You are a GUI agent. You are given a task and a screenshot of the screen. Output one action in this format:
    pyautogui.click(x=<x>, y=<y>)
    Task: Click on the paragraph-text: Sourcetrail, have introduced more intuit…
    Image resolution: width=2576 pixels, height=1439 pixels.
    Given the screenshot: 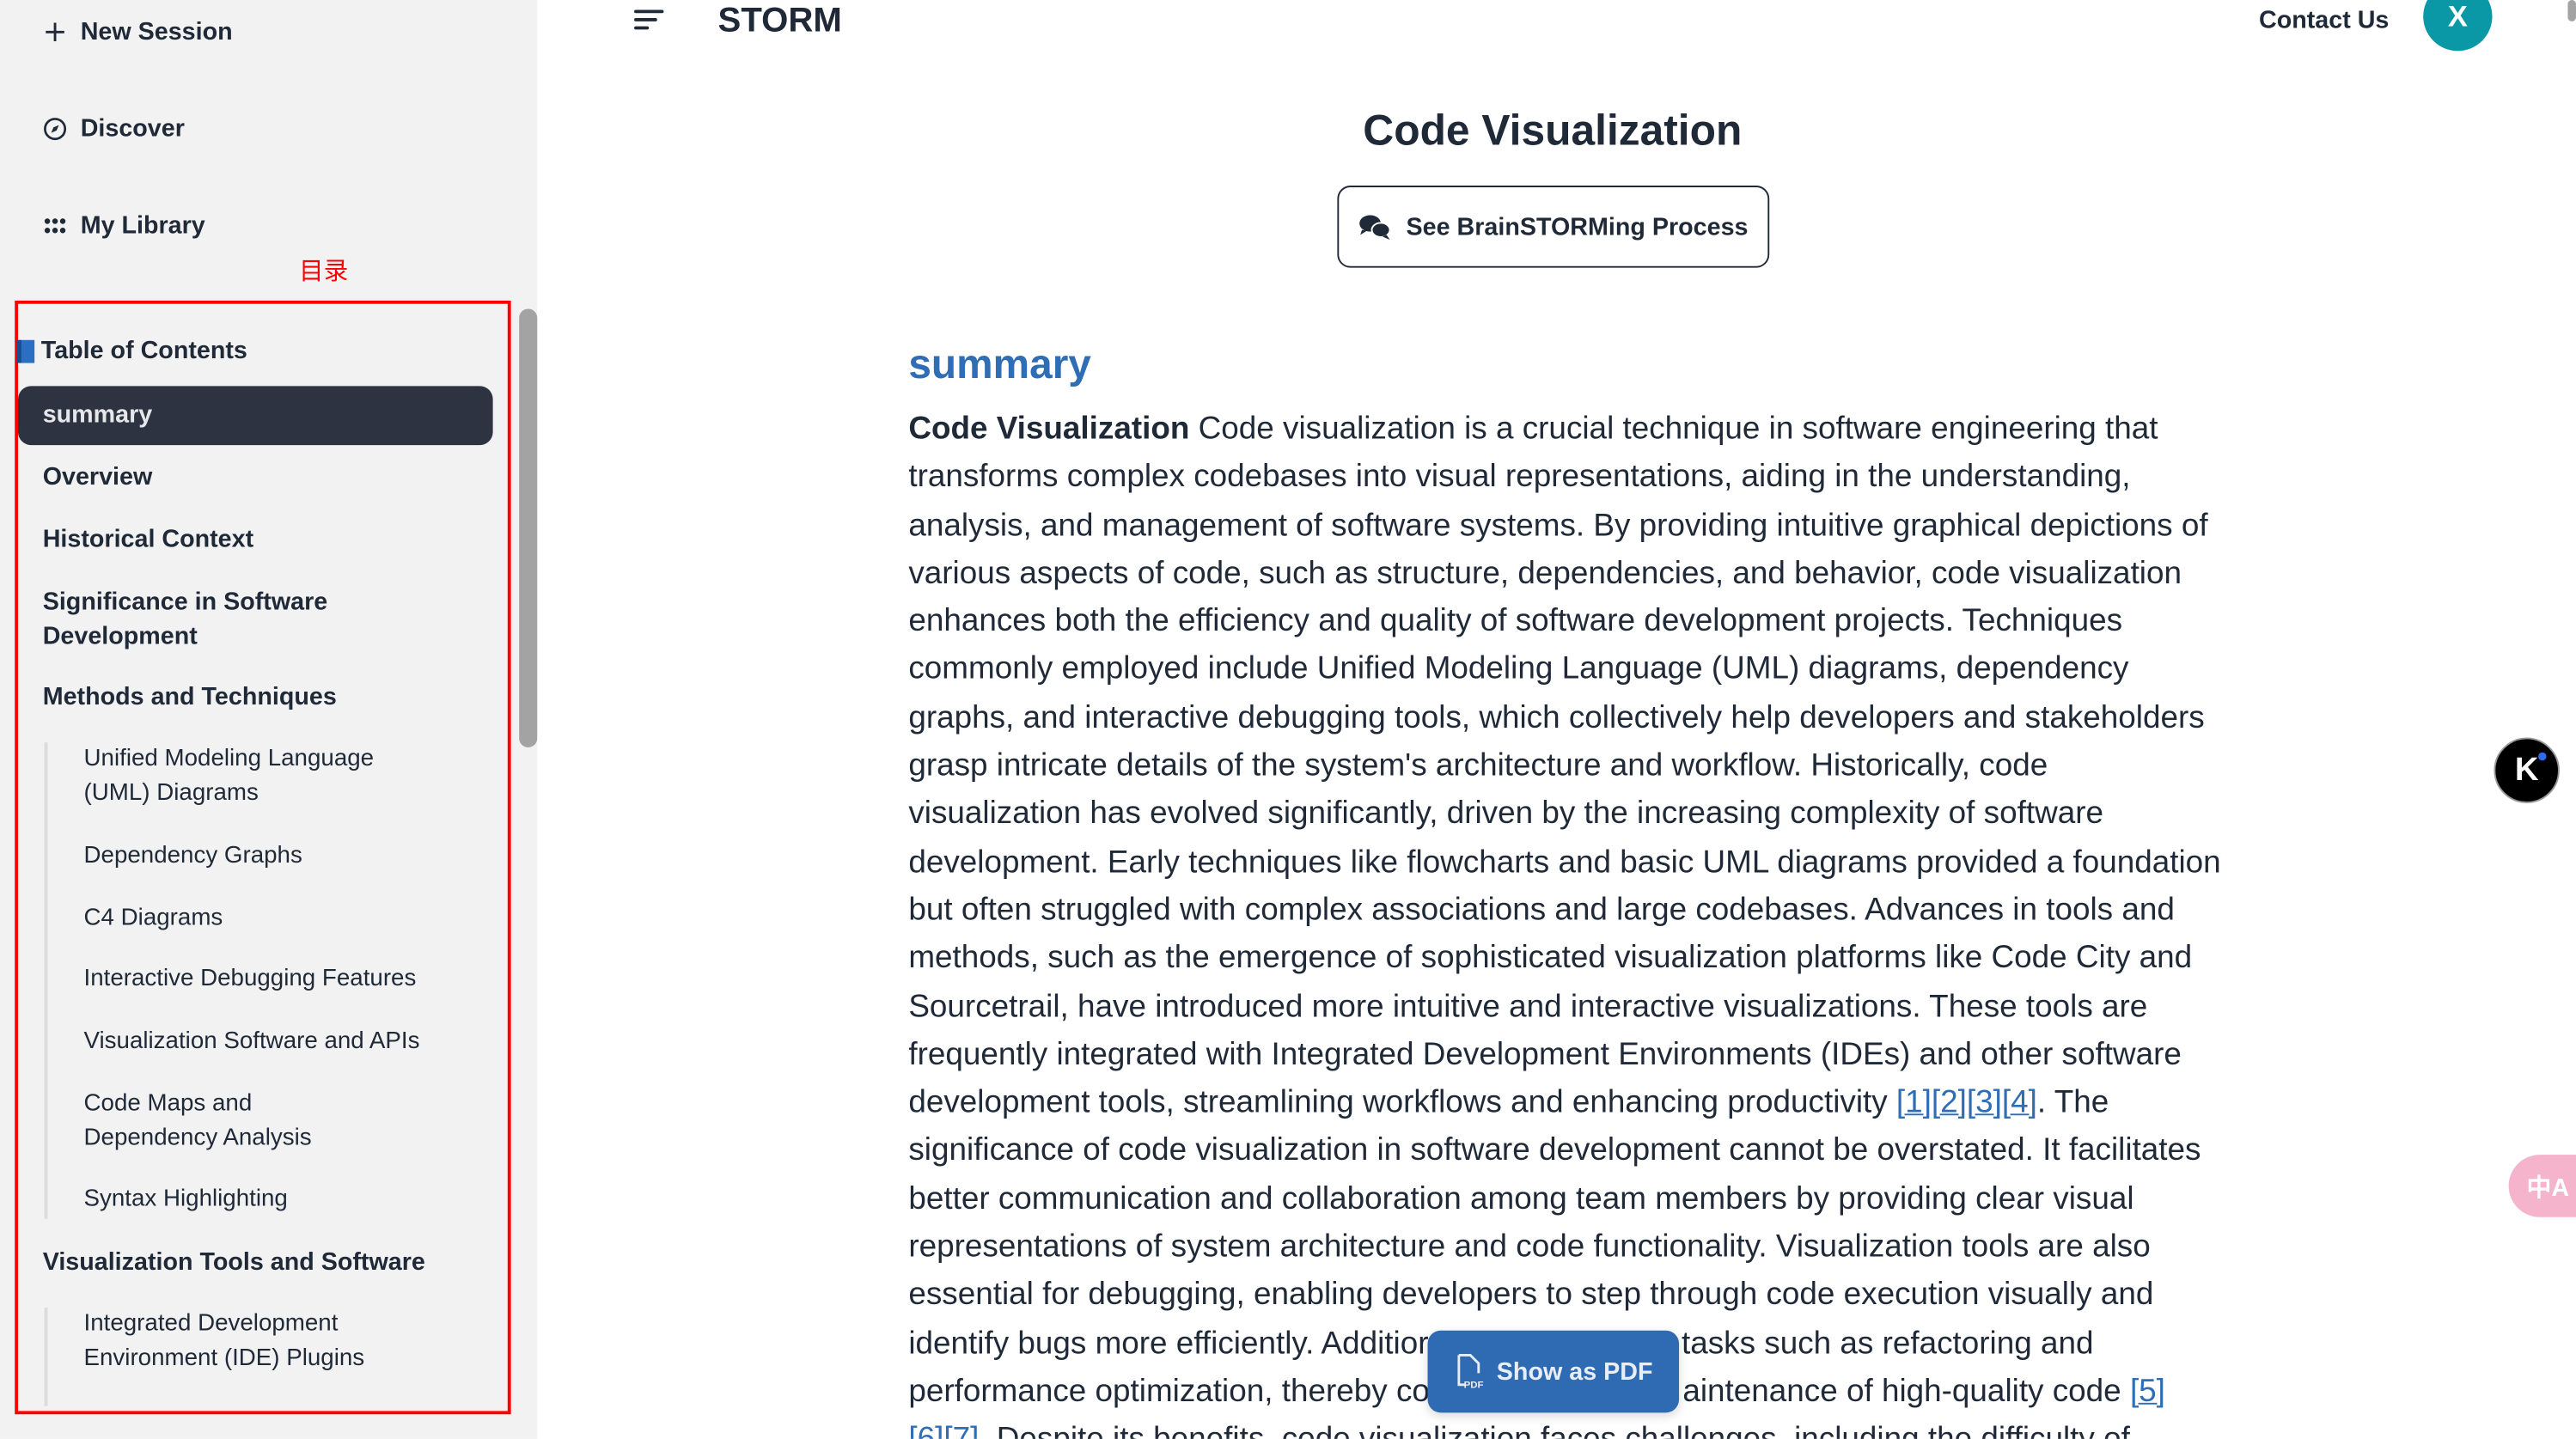 What is the action you would take?
    pyautogui.click(x=1528, y=1007)
    